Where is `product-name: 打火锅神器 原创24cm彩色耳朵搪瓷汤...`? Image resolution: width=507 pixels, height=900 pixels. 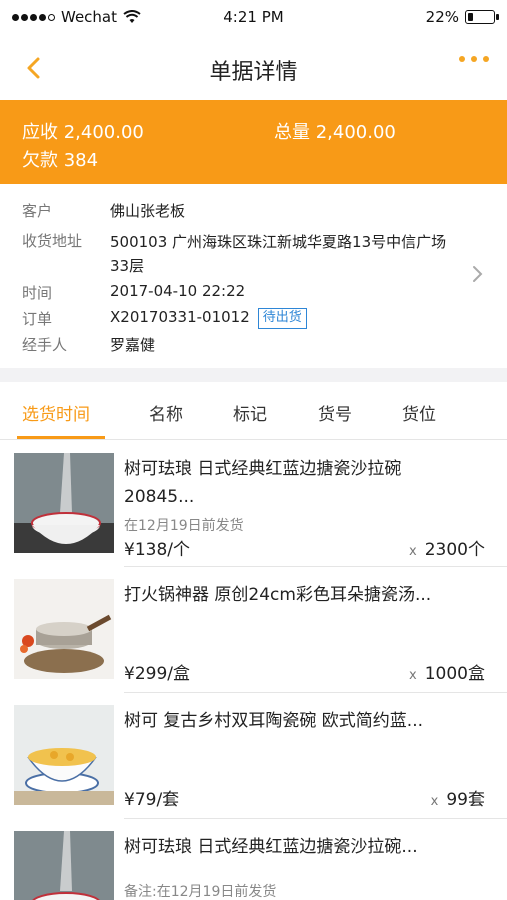
product-name: 打火锅神器 原创24cm彩色耳朵搪瓷汤... is located at coordinates (278, 595).